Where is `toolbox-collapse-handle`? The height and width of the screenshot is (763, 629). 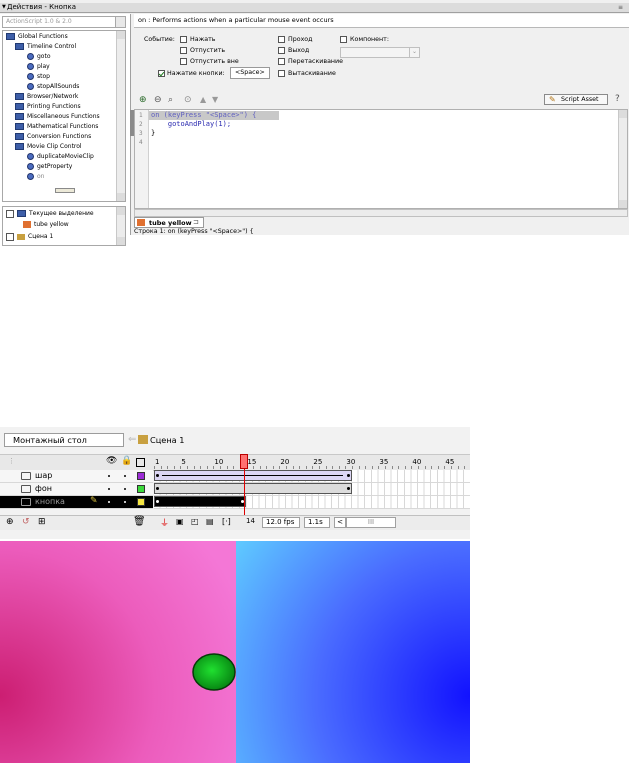 toolbox-collapse-handle is located at coordinates (65, 190).